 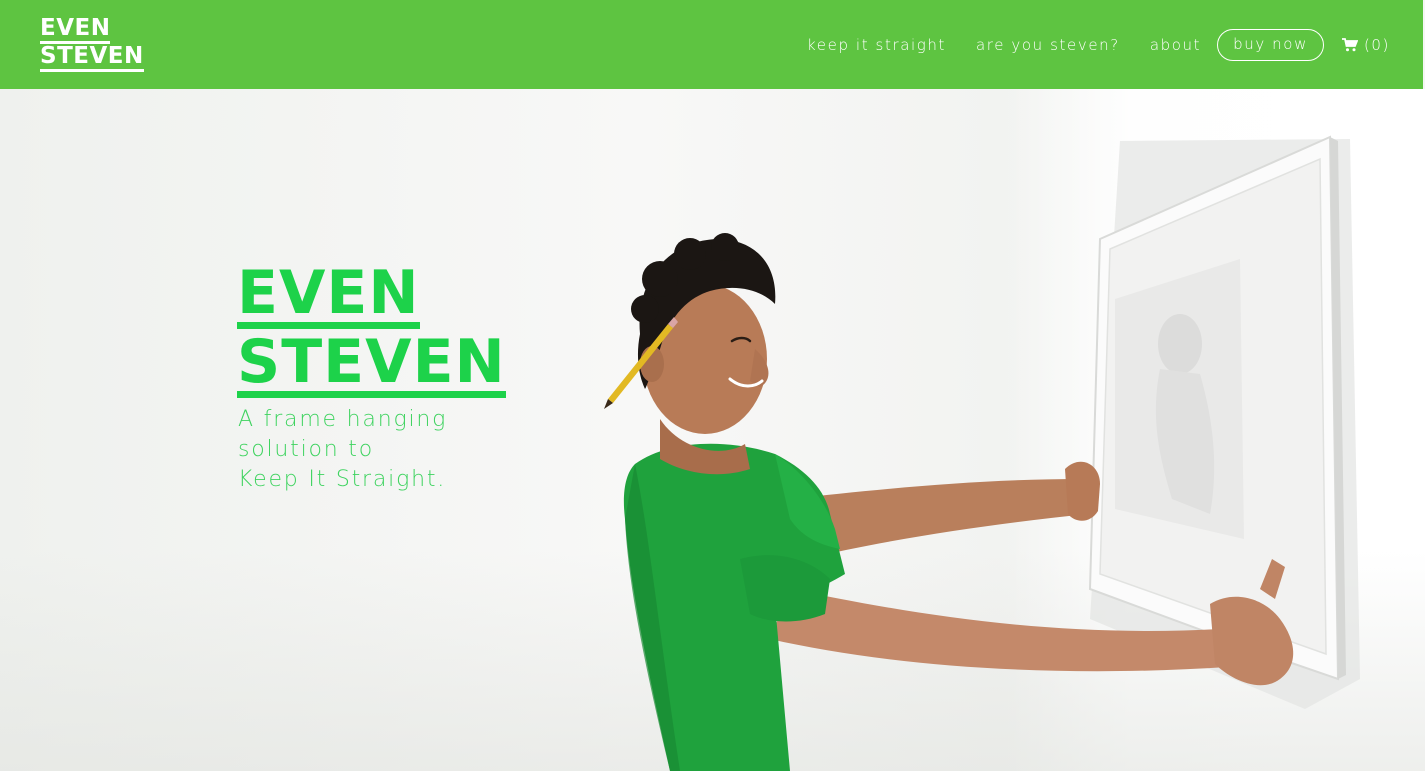 What do you see at coordinates (1270, 45) in the screenshot?
I see `buy-now-button: buy now` at bounding box center [1270, 45].